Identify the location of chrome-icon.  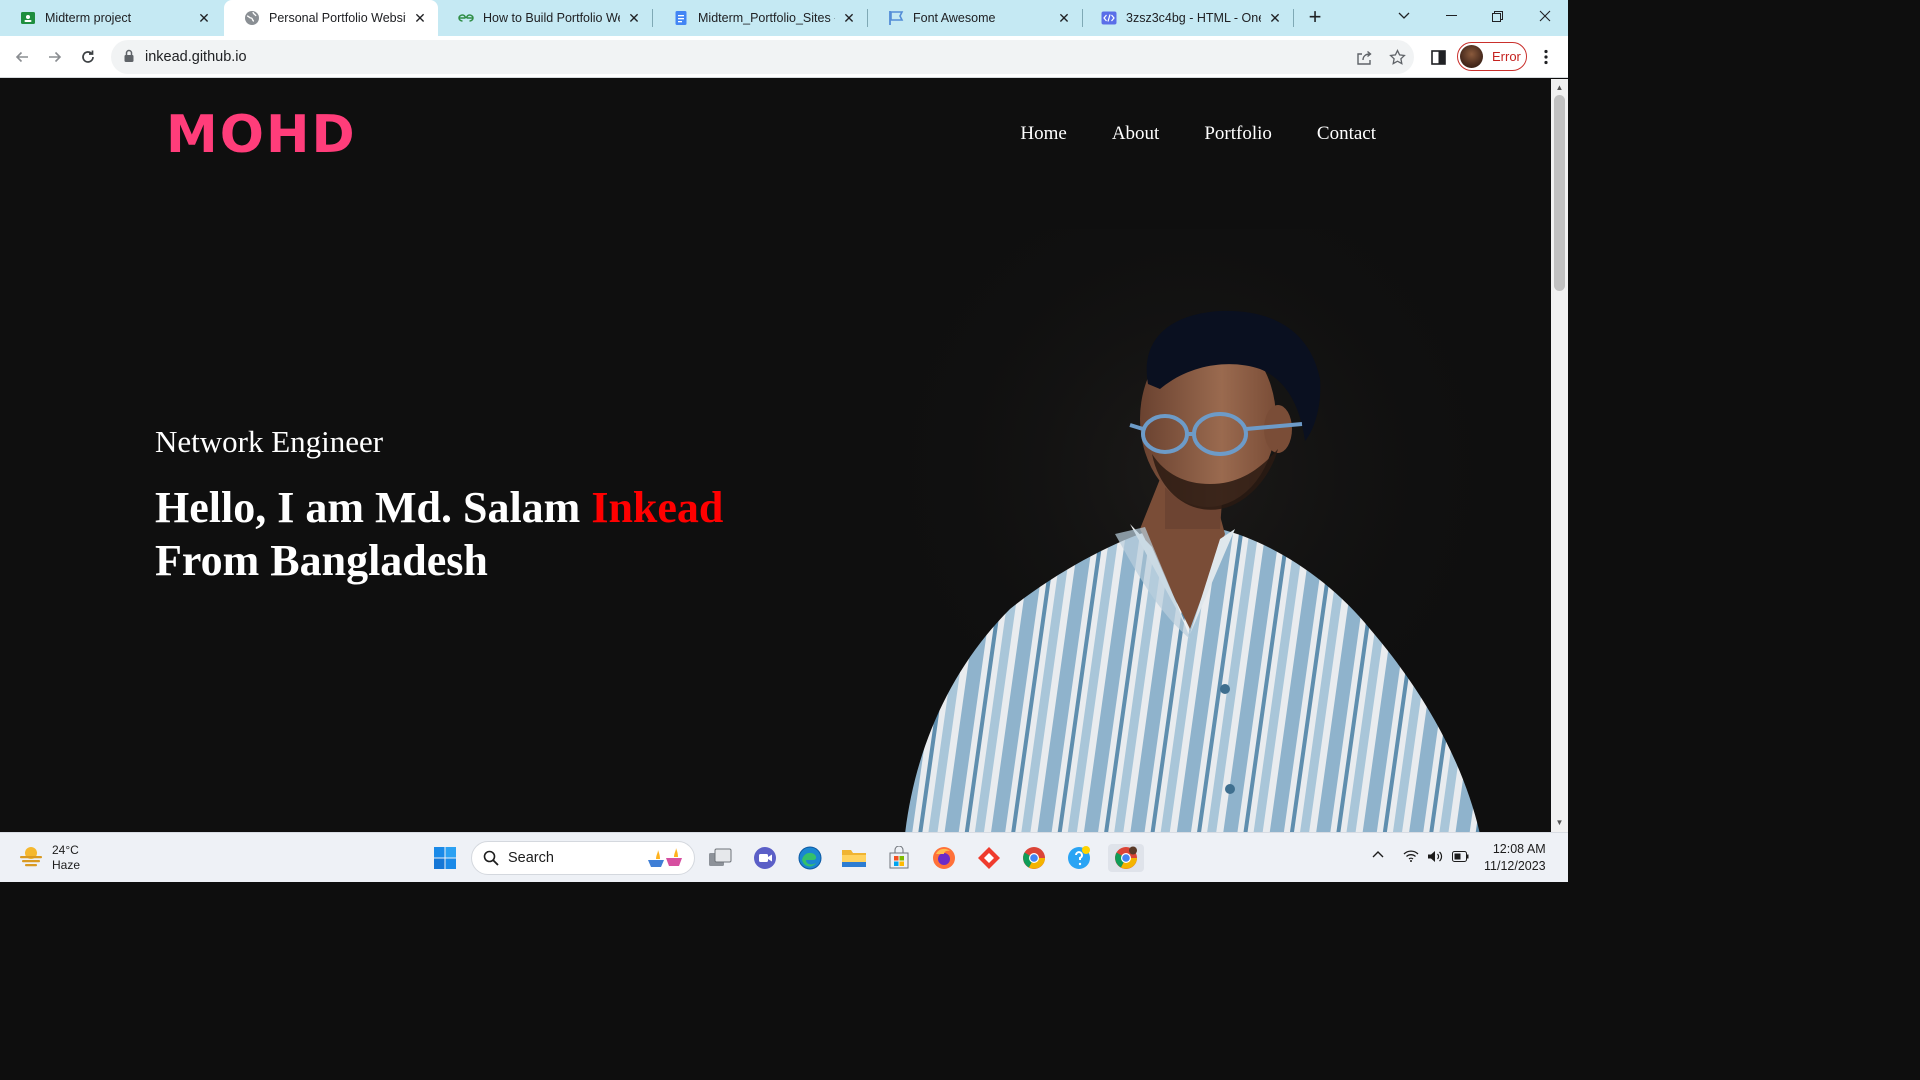
(1034, 858).